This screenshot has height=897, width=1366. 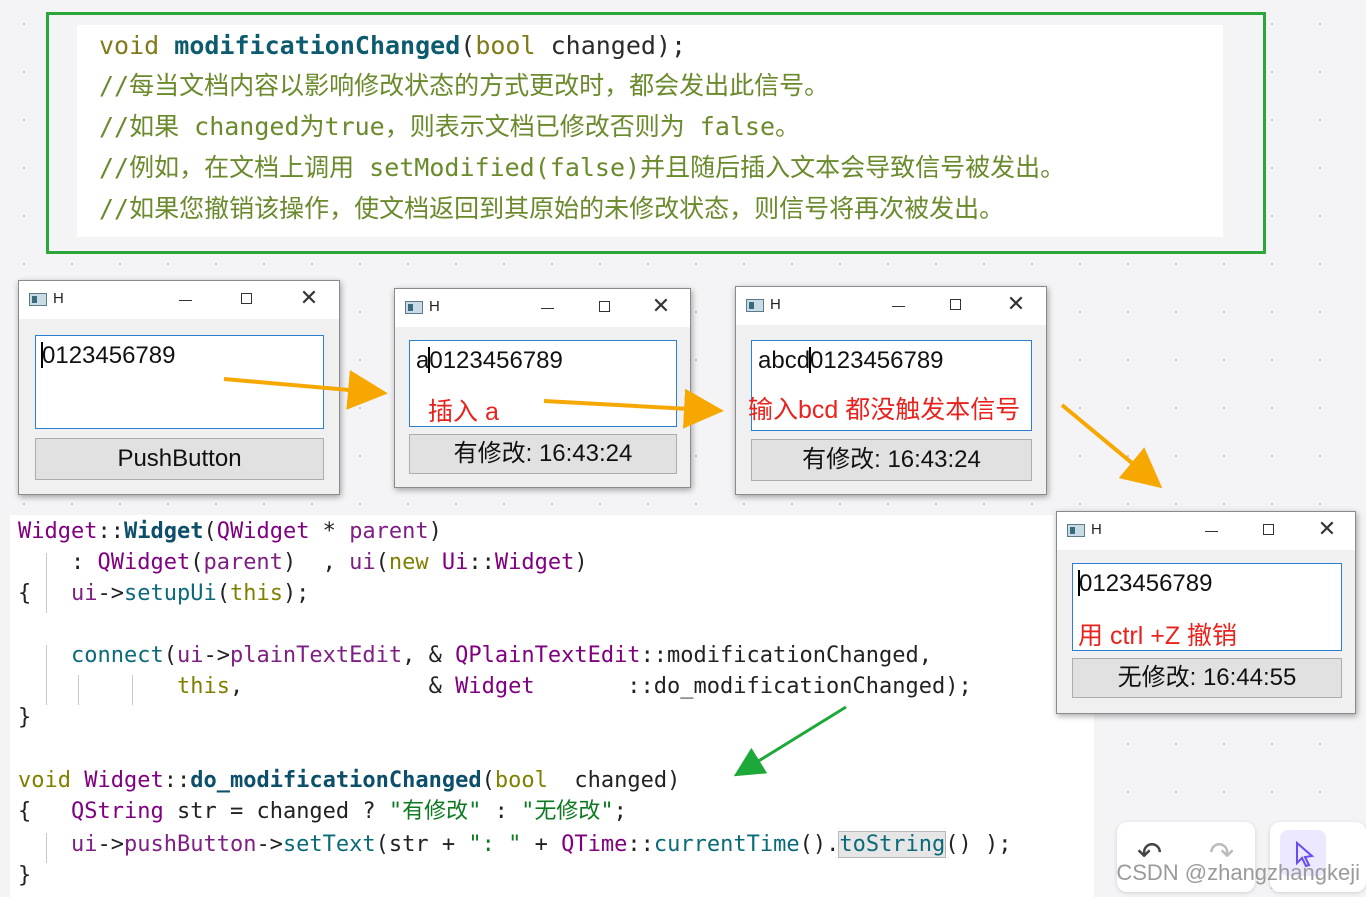 What do you see at coordinates (790, 741) in the screenshot?
I see `arrow-green` at bounding box center [790, 741].